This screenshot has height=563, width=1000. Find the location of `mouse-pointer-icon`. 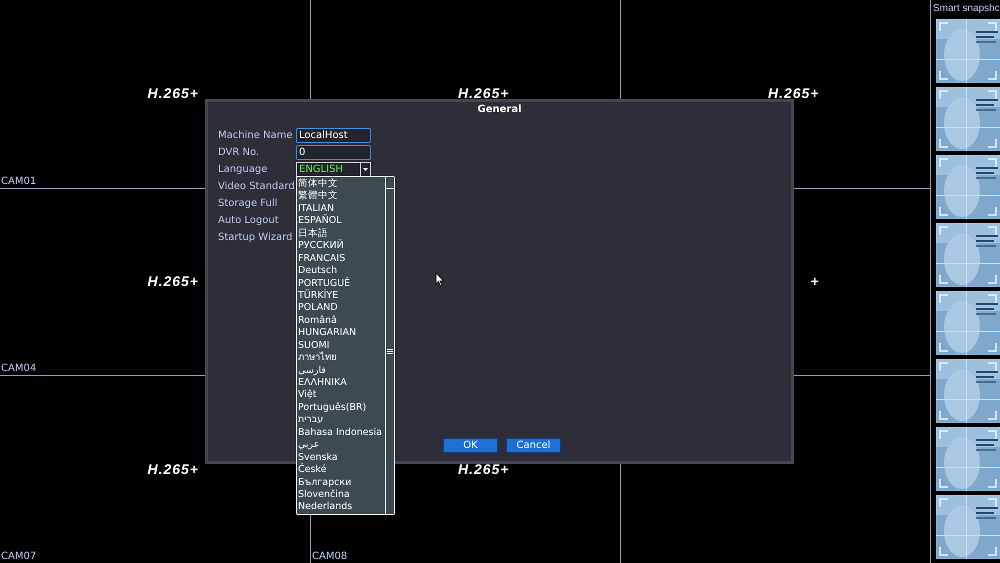

mouse-pointer-icon is located at coordinates (440, 279).